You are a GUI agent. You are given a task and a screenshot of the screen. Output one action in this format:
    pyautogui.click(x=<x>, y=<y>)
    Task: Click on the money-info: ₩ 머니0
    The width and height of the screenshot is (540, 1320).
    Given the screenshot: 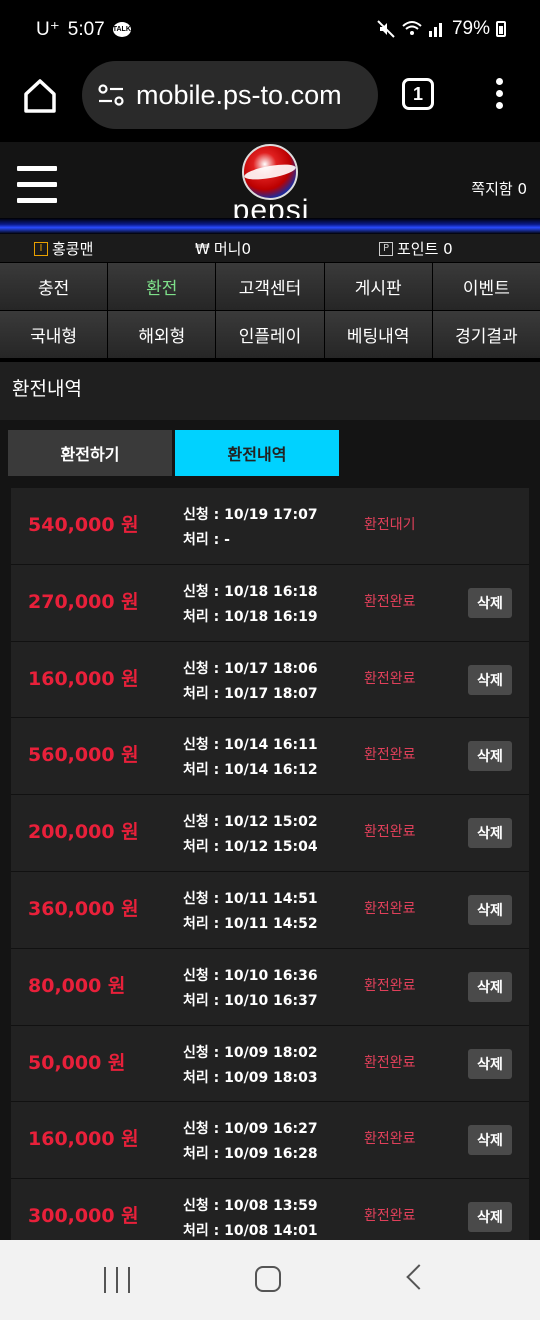 What is the action you would take?
    pyautogui.click(x=223, y=248)
    